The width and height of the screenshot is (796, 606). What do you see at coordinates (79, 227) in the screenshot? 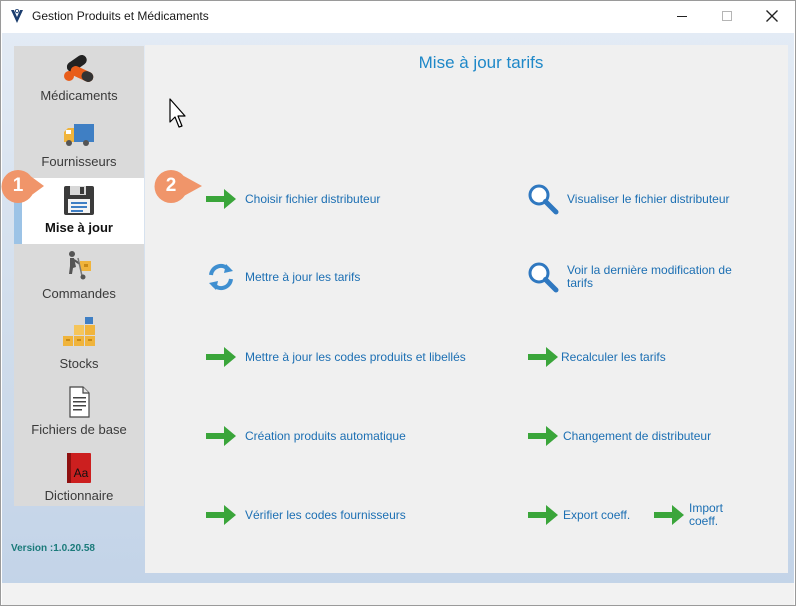
I see `sidebar-item-label: Mise à jour` at bounding box center [79, 227].